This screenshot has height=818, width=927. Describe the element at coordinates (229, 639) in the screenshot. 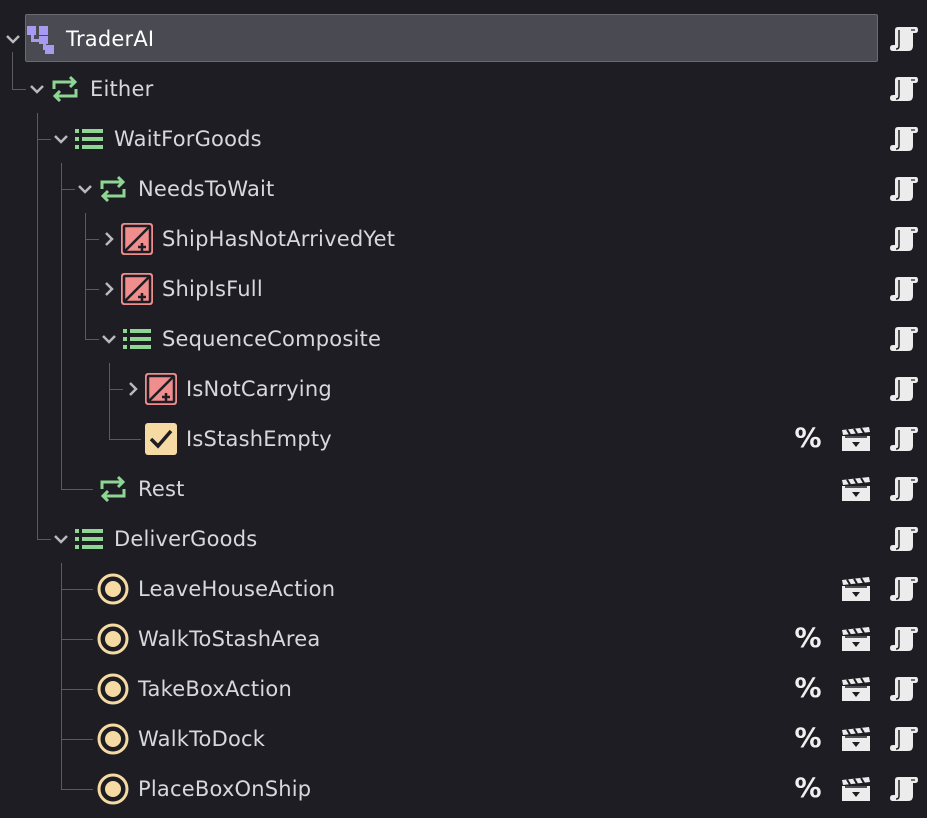

I see `tree-node-label: WalkToStashArea` at that location.